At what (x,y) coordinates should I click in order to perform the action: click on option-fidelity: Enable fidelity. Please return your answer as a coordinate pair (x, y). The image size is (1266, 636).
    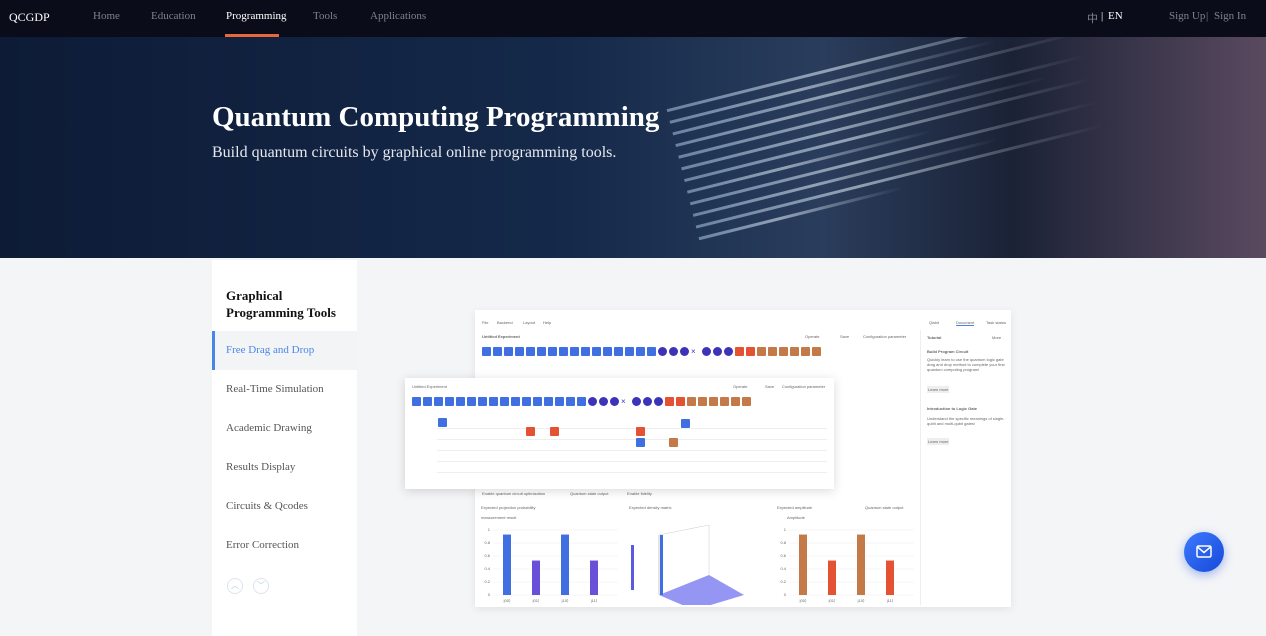
    Looking at the image, I should click on (639, 493).